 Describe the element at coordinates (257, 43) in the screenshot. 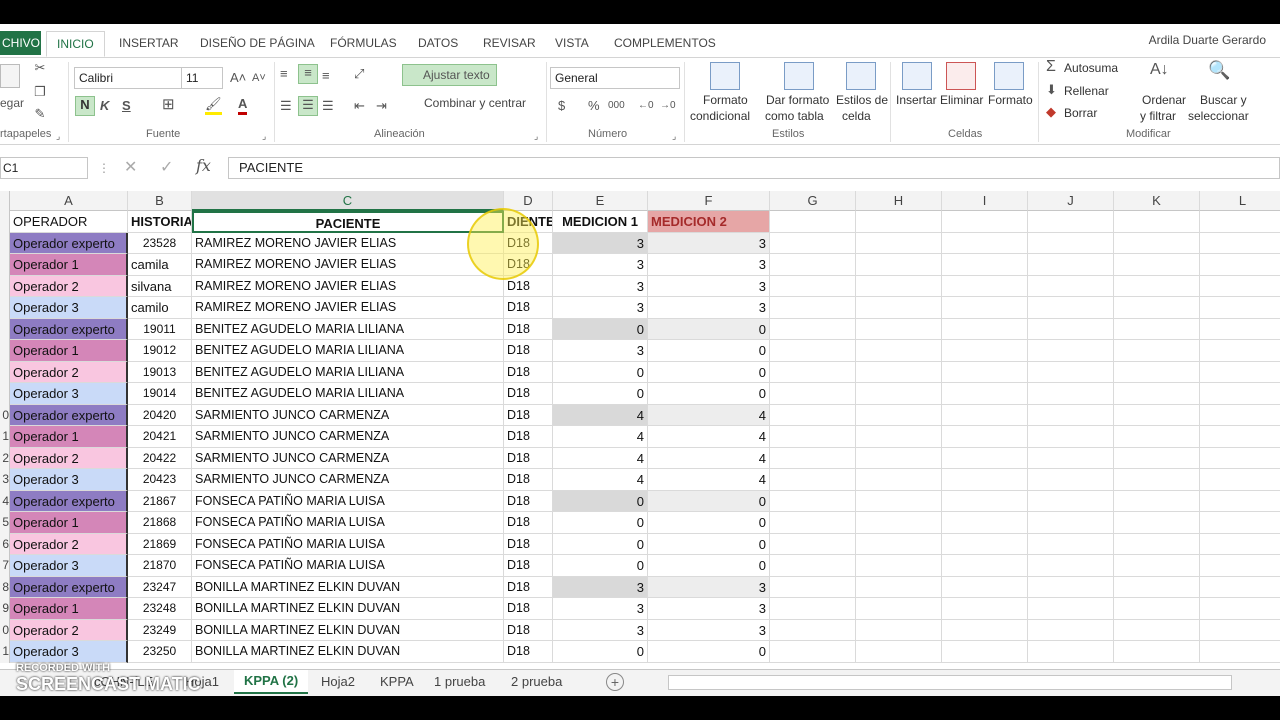

I see `tab-diseno-pagina: DISEÑO DE PÁGINA` at that location.